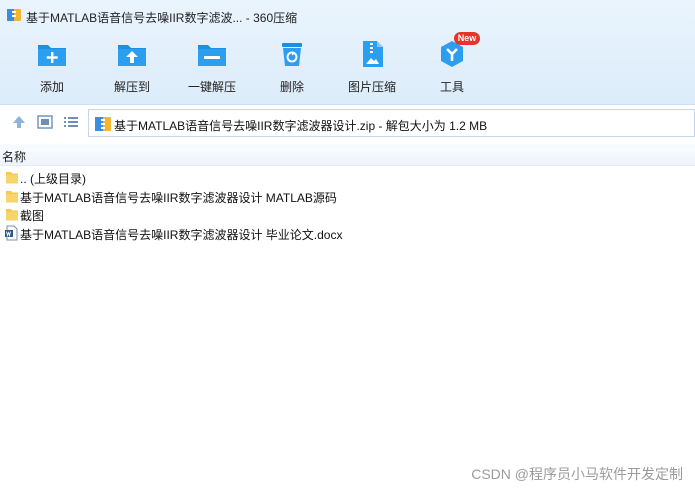 The width and height of the screenshot is (695, 494). Describe the element at coordinates (212, 55) in the screenshot. I see `one-click-extract-icon` at that location.